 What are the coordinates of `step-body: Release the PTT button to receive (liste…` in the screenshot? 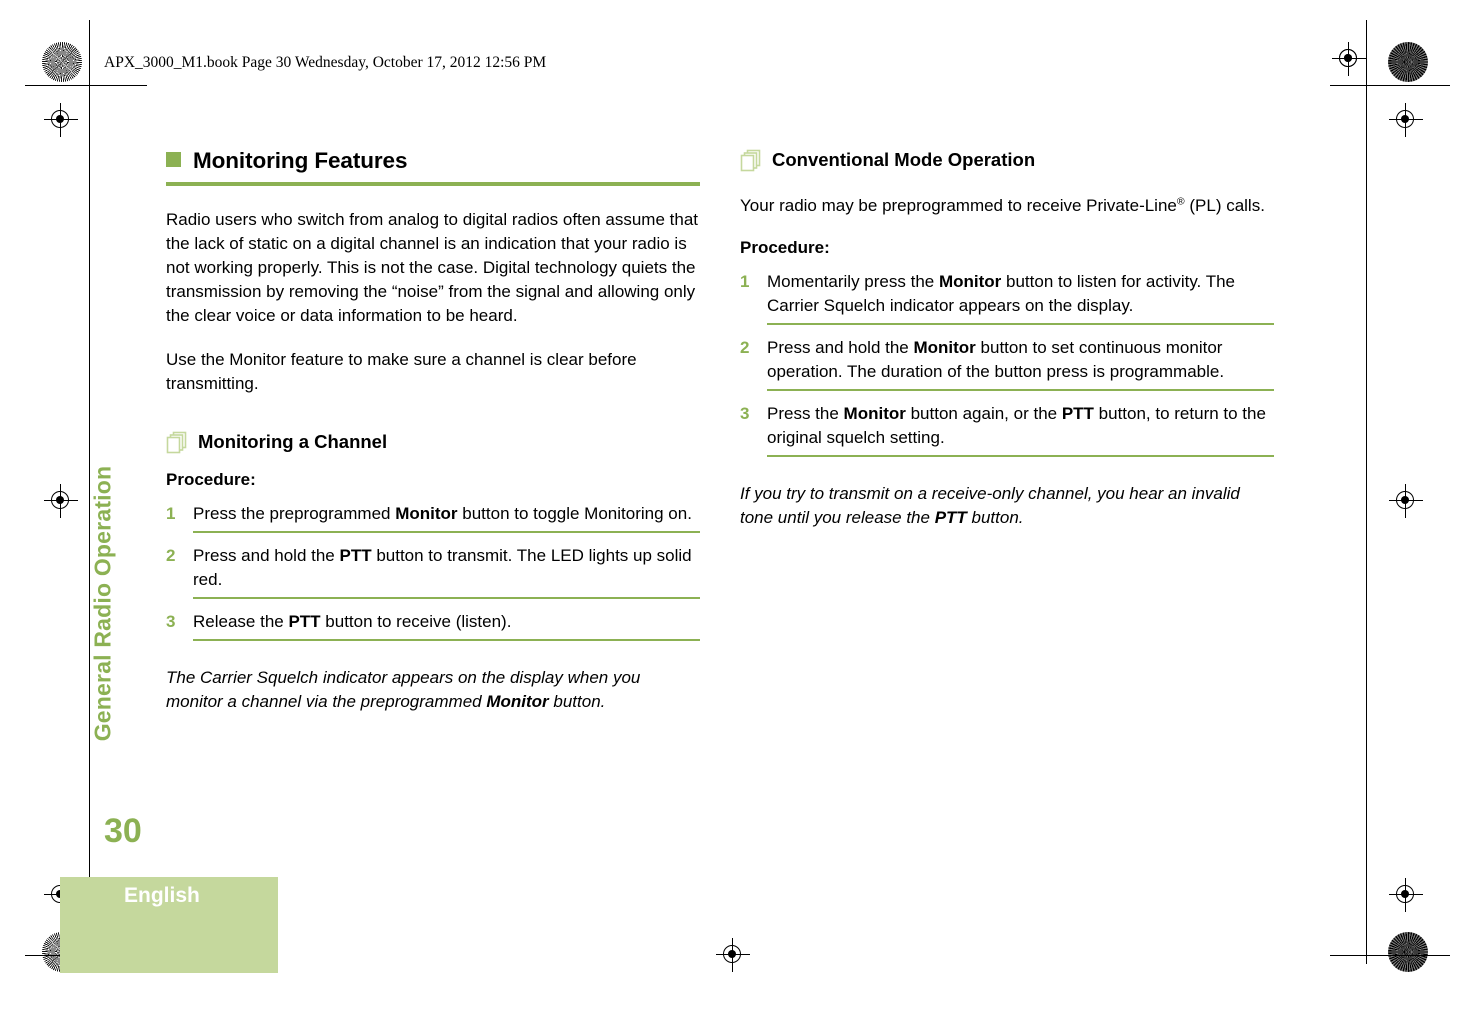 It's located at (446, 631).